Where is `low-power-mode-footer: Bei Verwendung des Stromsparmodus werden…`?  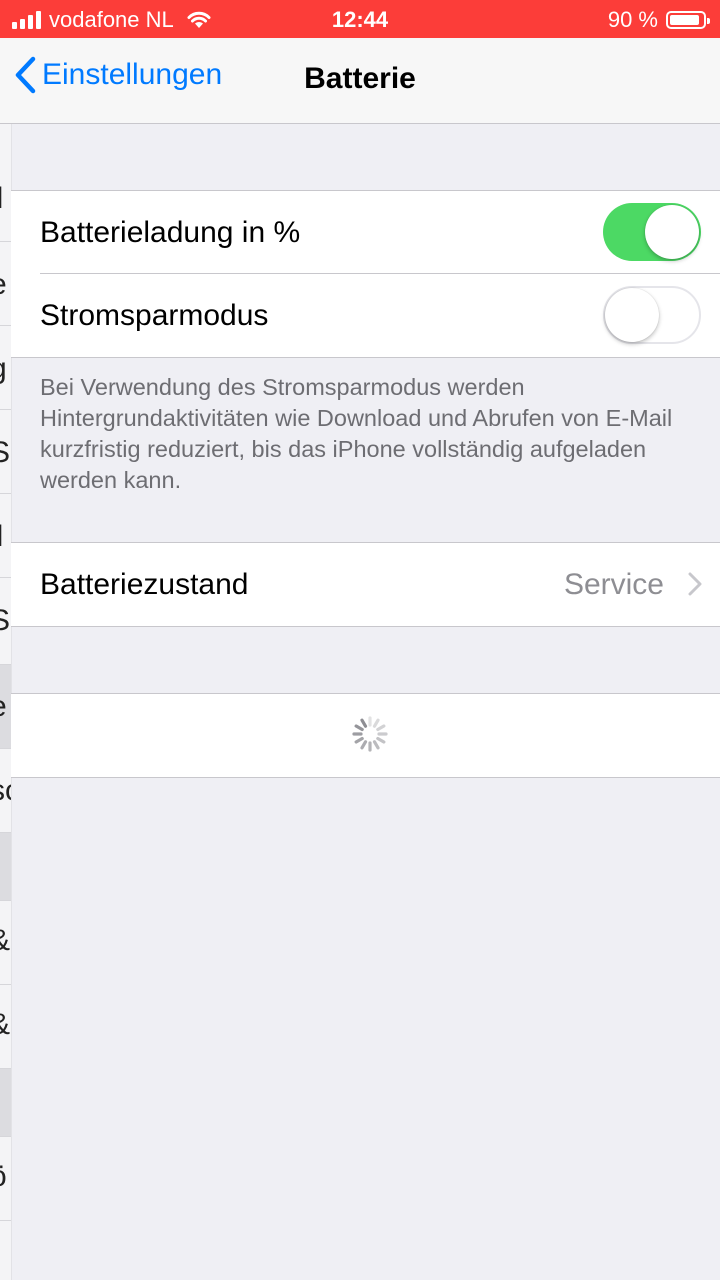
low-power-mode-footer: Bei Verwendung des Stromsparmodus werden… is located at coordinates (356, 433).